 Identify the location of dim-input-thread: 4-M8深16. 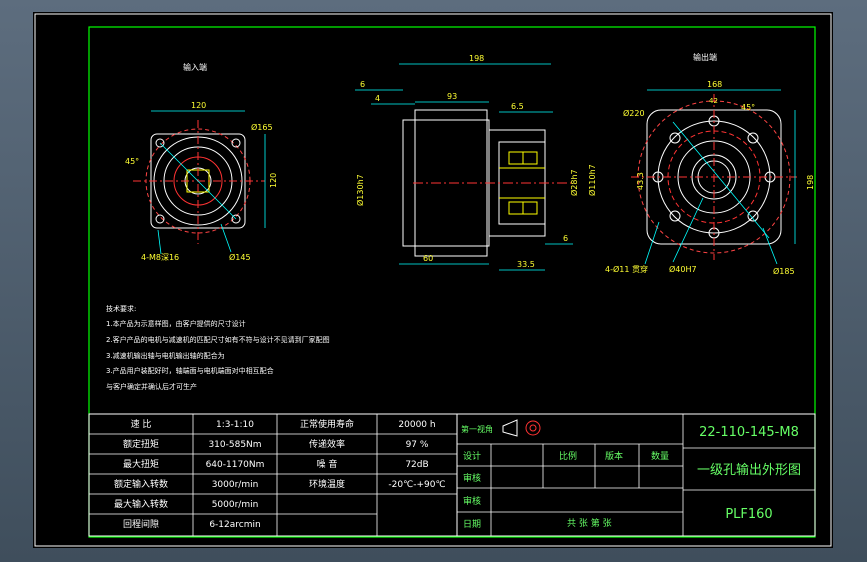
(160, 257).